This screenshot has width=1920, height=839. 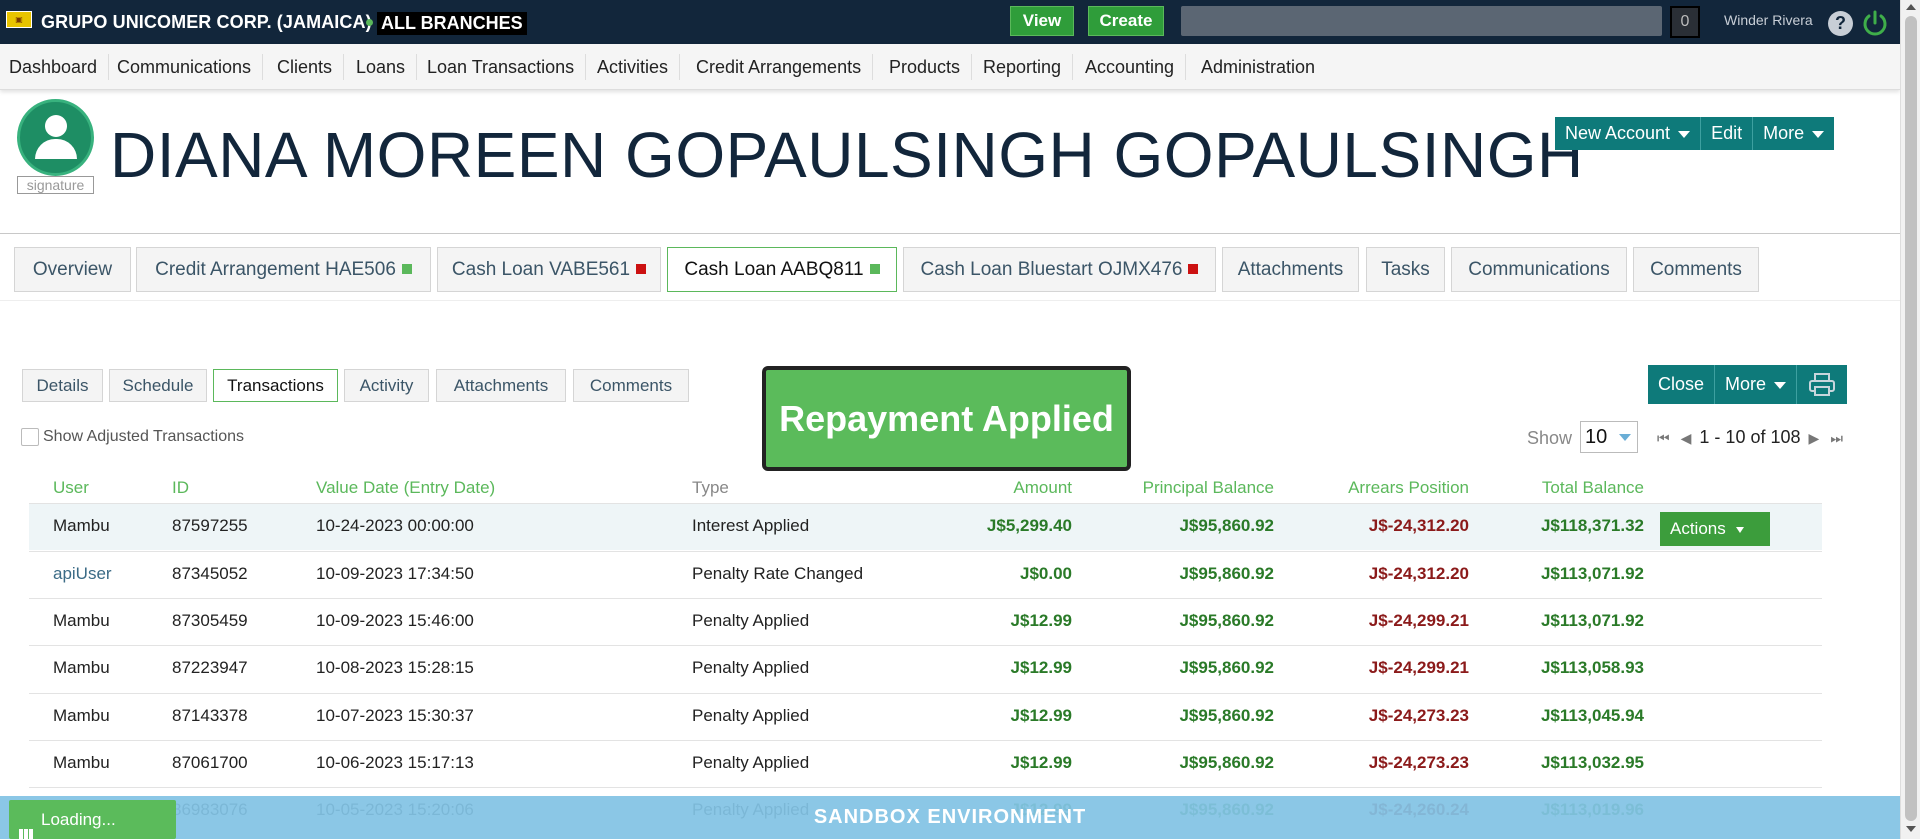 I want to click on view-button: View, so click(x=1042, y=21).